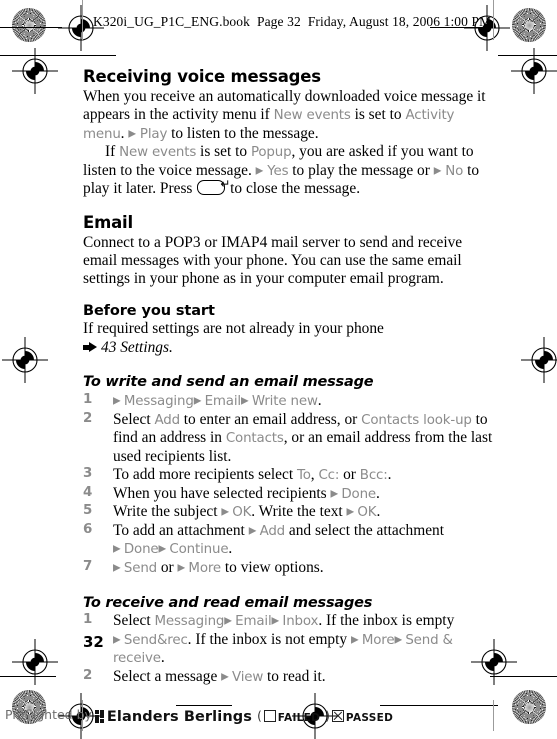  I want to click on step-number: 1, so click(88, 399).